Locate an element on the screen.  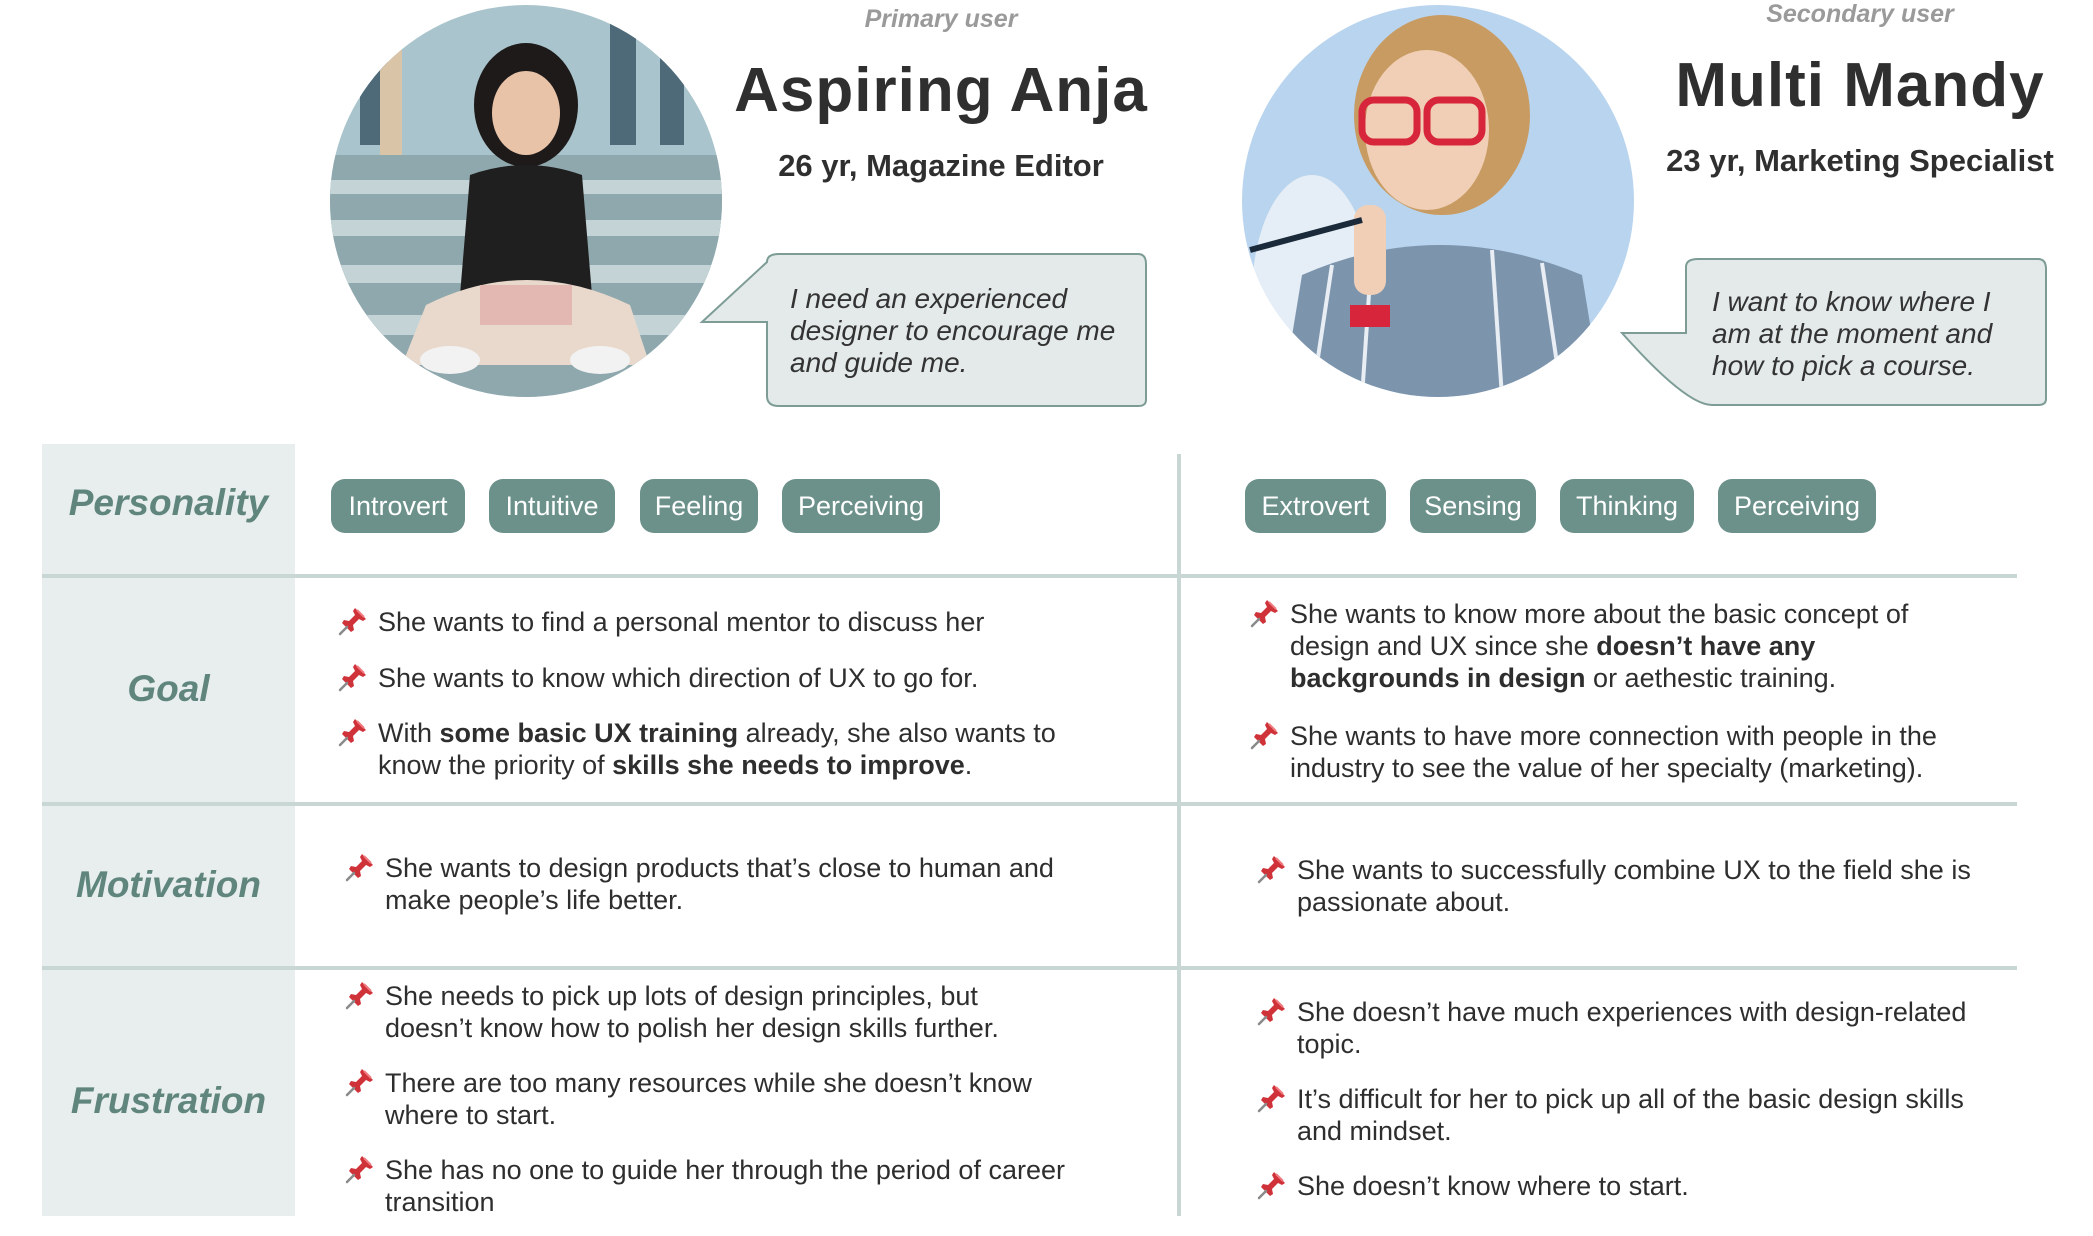
row-label-personality: Personality is located at coordinates (168, 502).